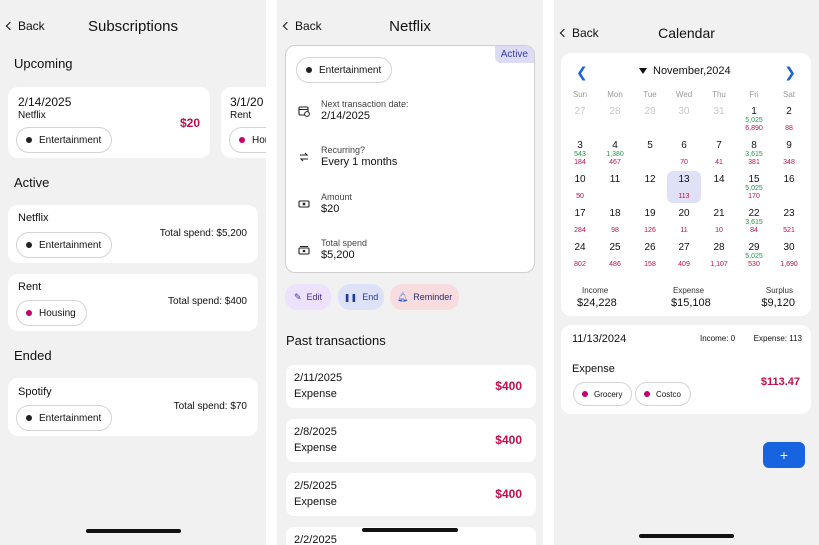 Image resolution: width=819 pixels, height=545 pixels. I want to click on day-expense-amount: 486, so click(615, 264).